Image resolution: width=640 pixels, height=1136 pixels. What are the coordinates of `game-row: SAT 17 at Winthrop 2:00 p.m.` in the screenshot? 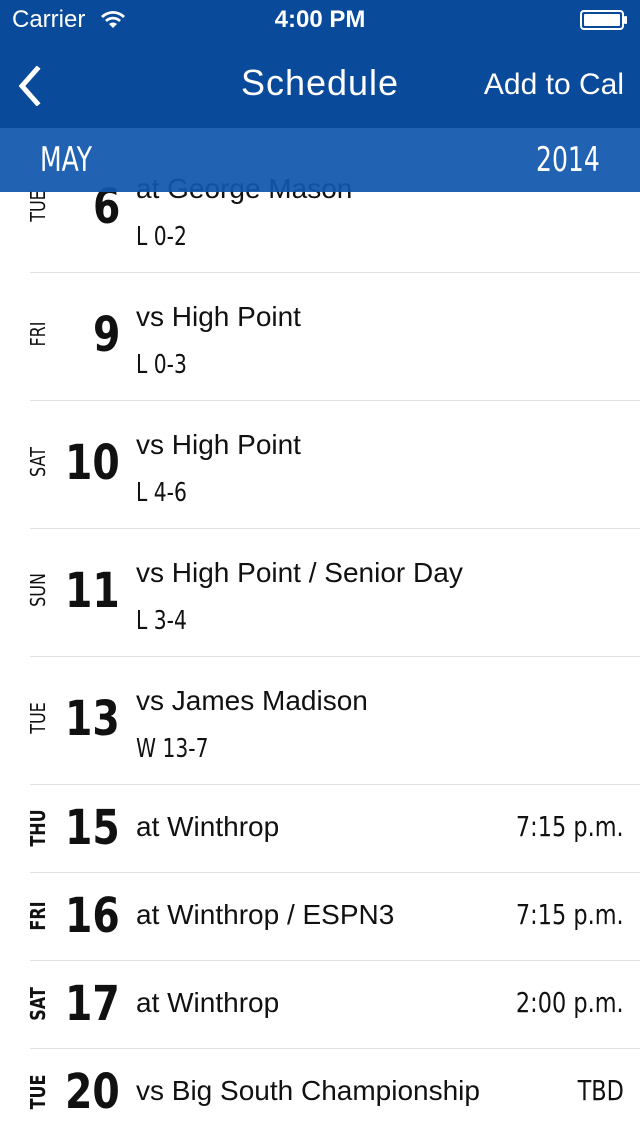 It's located at (320, 1004).